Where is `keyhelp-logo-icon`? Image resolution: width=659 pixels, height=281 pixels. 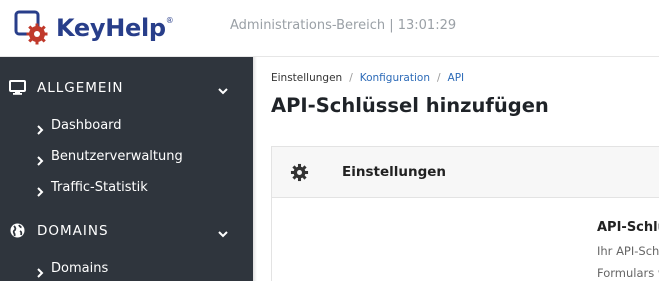 keyhelp-logo-icon is located at coordinates (32, 28).